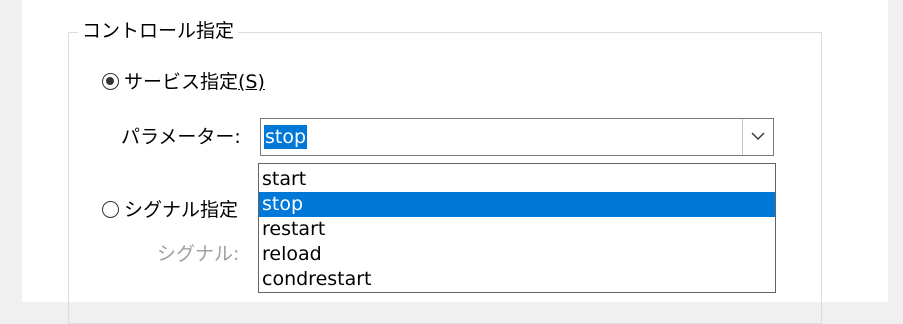 Image resolution: width=903 pixels, height=324 pixels. I want to click on dropdown-option-stop: stop, so click(517, 204).